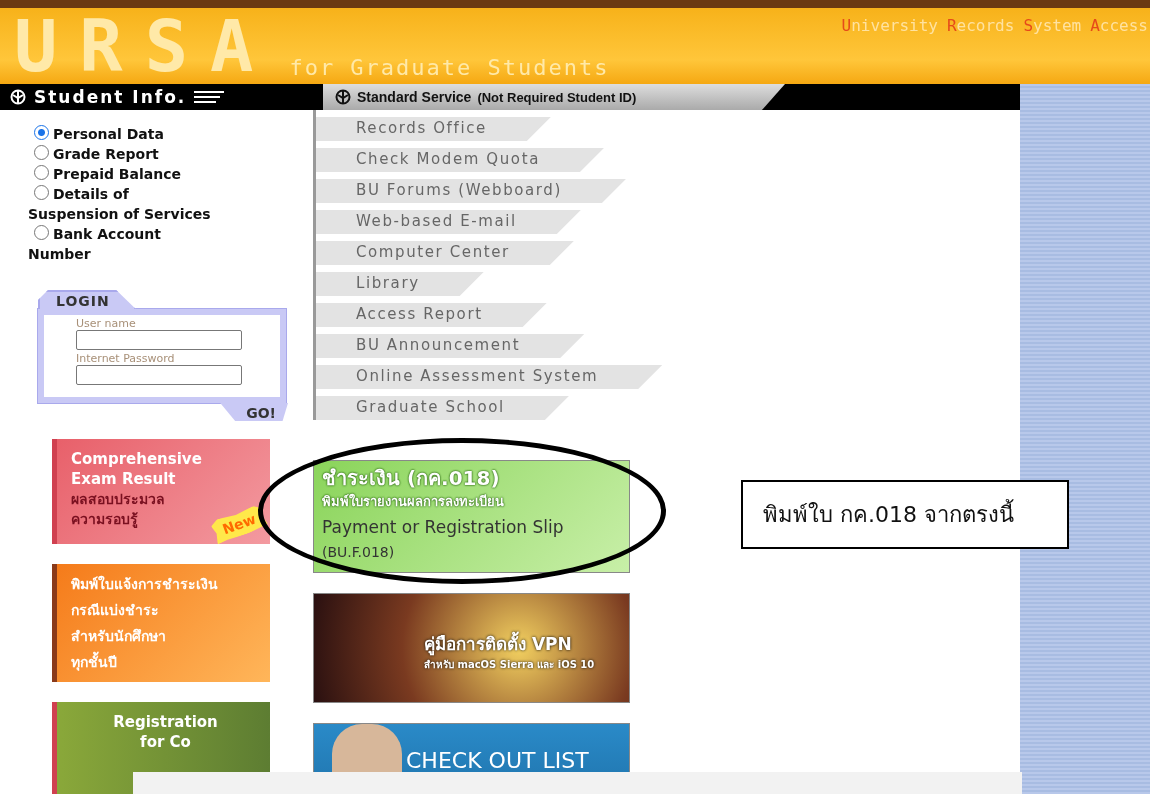 The width and height of the screenshot is (1150, 794). Describe the element at coordinates (209, 97) in the screenshot. I see `lines-icon` at that location.